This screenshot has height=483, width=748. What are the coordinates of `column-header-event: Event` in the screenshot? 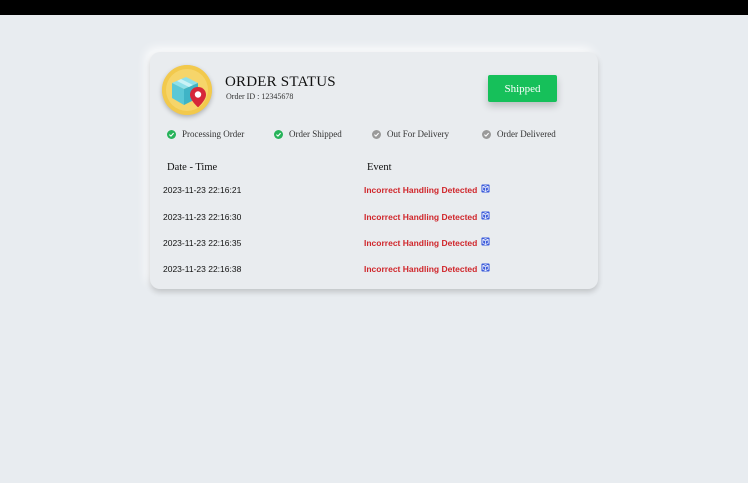 It's located at (379, 167).